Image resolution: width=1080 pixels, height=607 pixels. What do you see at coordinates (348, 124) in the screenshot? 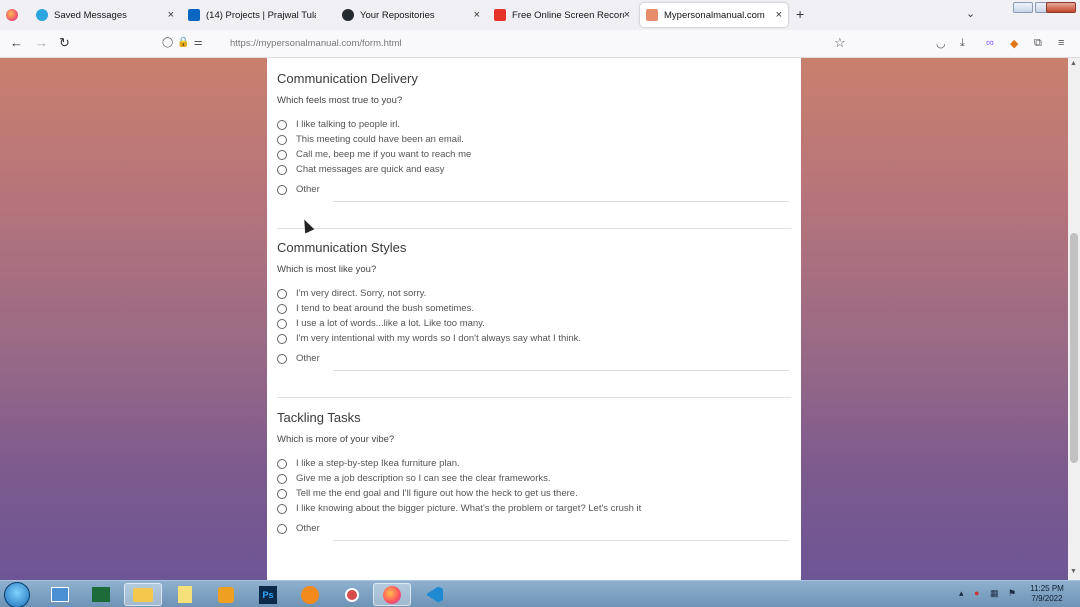
I see `option-label: I like talking to people irl.` at bounding box center [348, 124].